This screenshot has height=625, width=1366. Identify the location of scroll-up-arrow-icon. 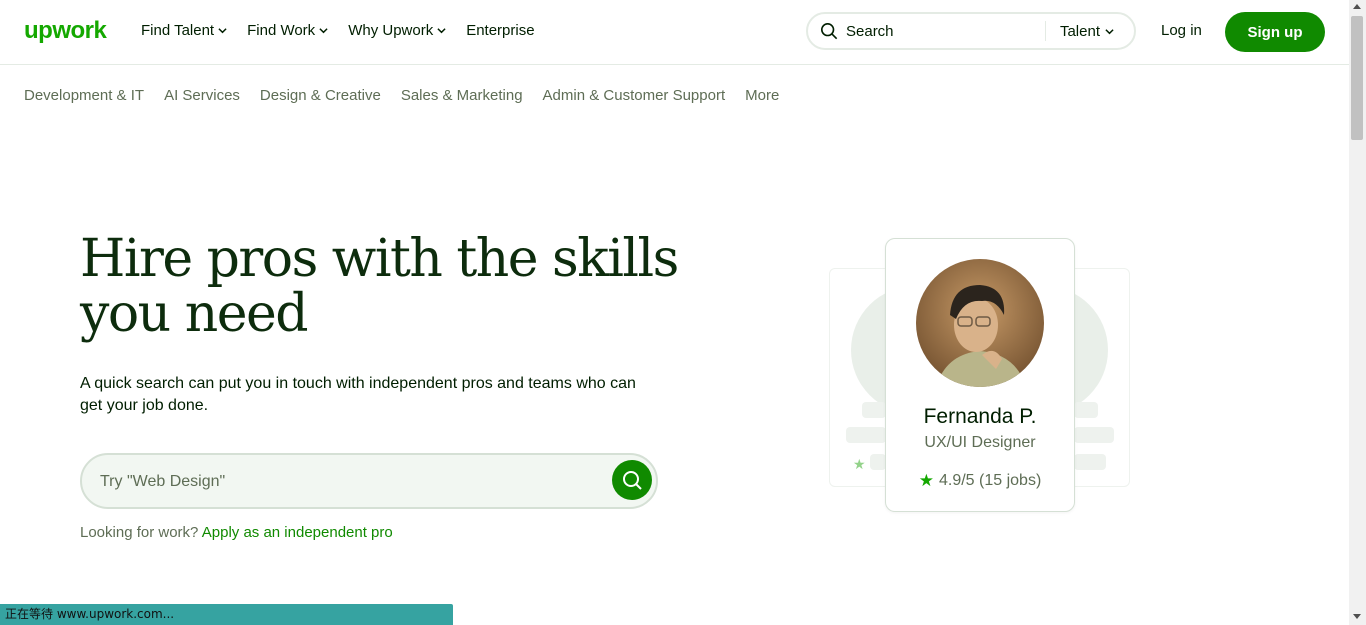
(1357, 6).